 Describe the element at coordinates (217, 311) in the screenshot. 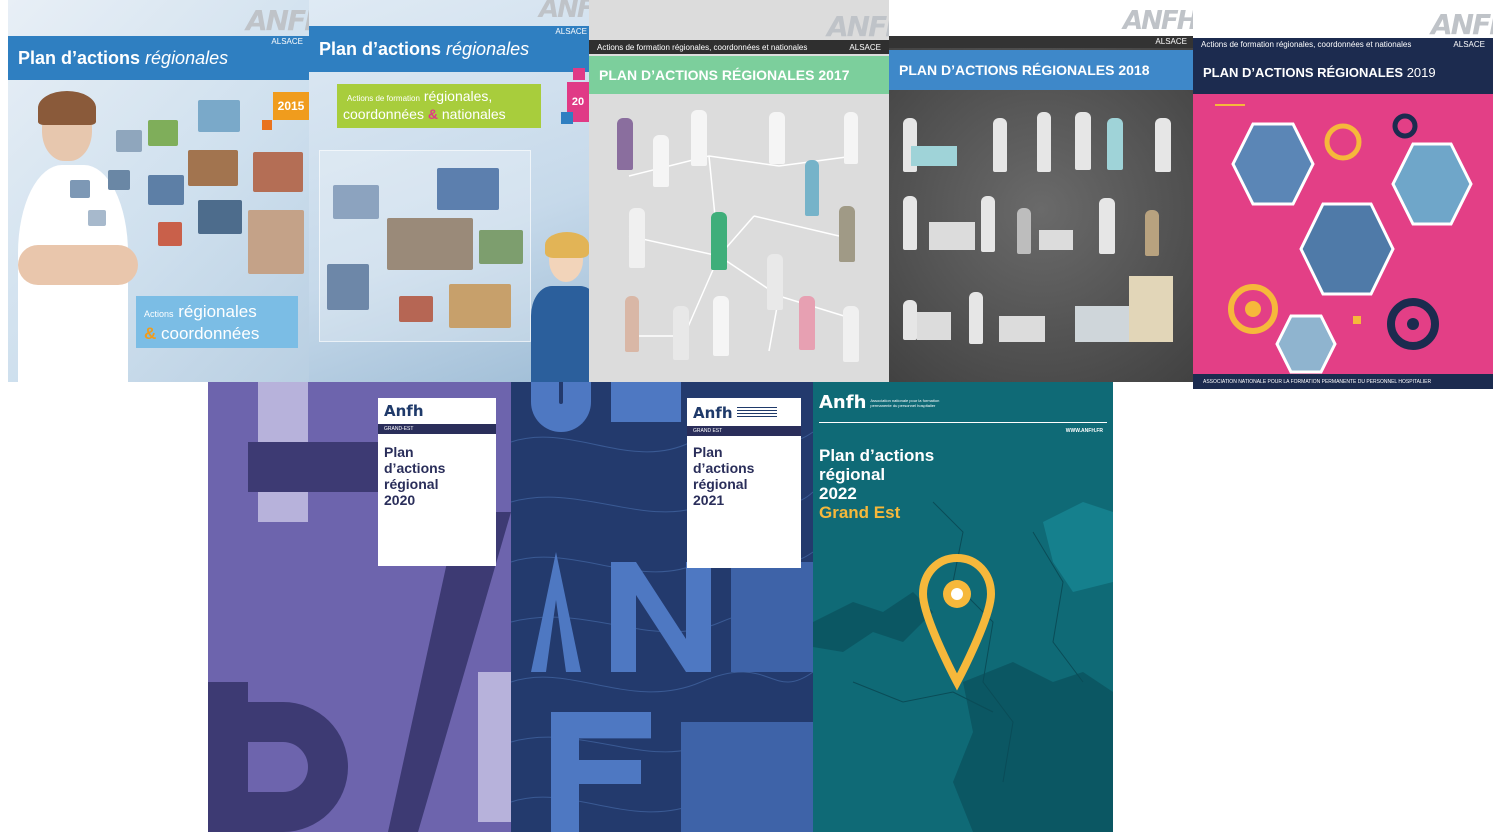

I see `tagline-line1: régionales` at that location.